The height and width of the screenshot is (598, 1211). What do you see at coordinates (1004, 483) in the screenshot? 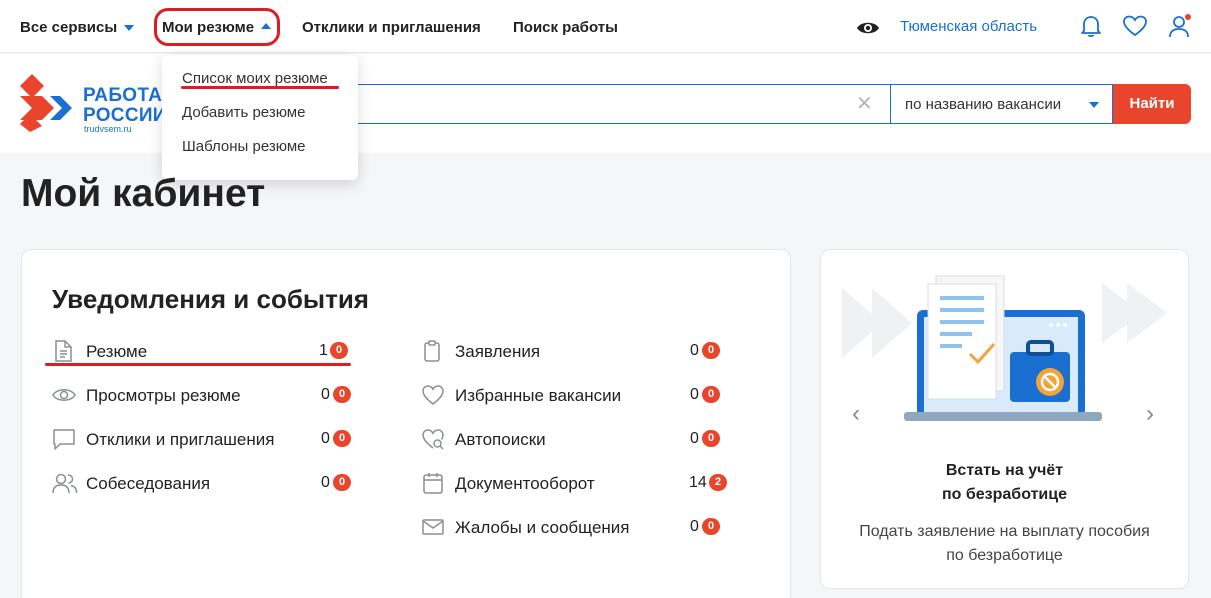
I see `promo-title: Встать на учёт по безработице` at bounding box center [1004, 483].